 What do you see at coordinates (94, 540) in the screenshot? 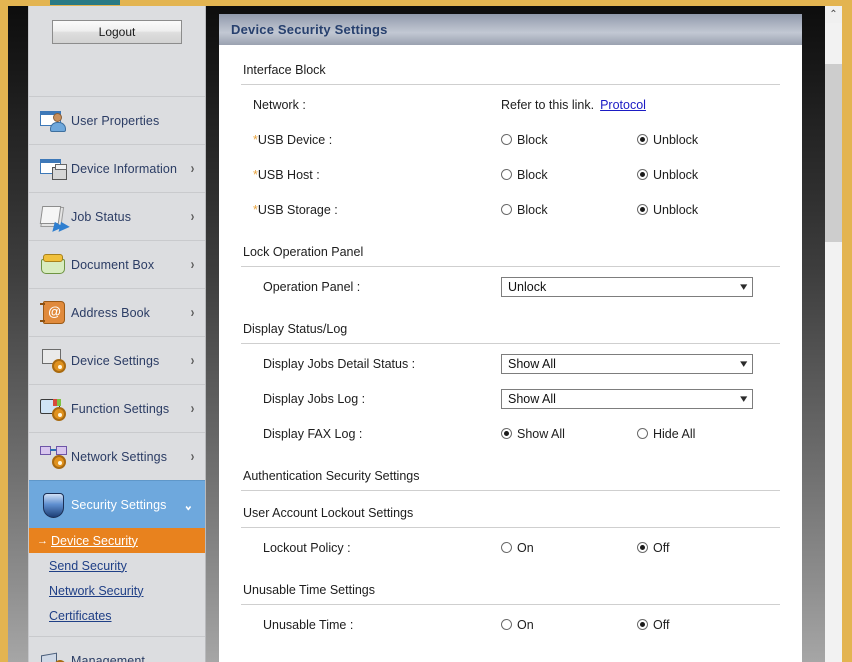
I see `sidebar-subitem-label: Device Security` at bounding box center [94, 540].